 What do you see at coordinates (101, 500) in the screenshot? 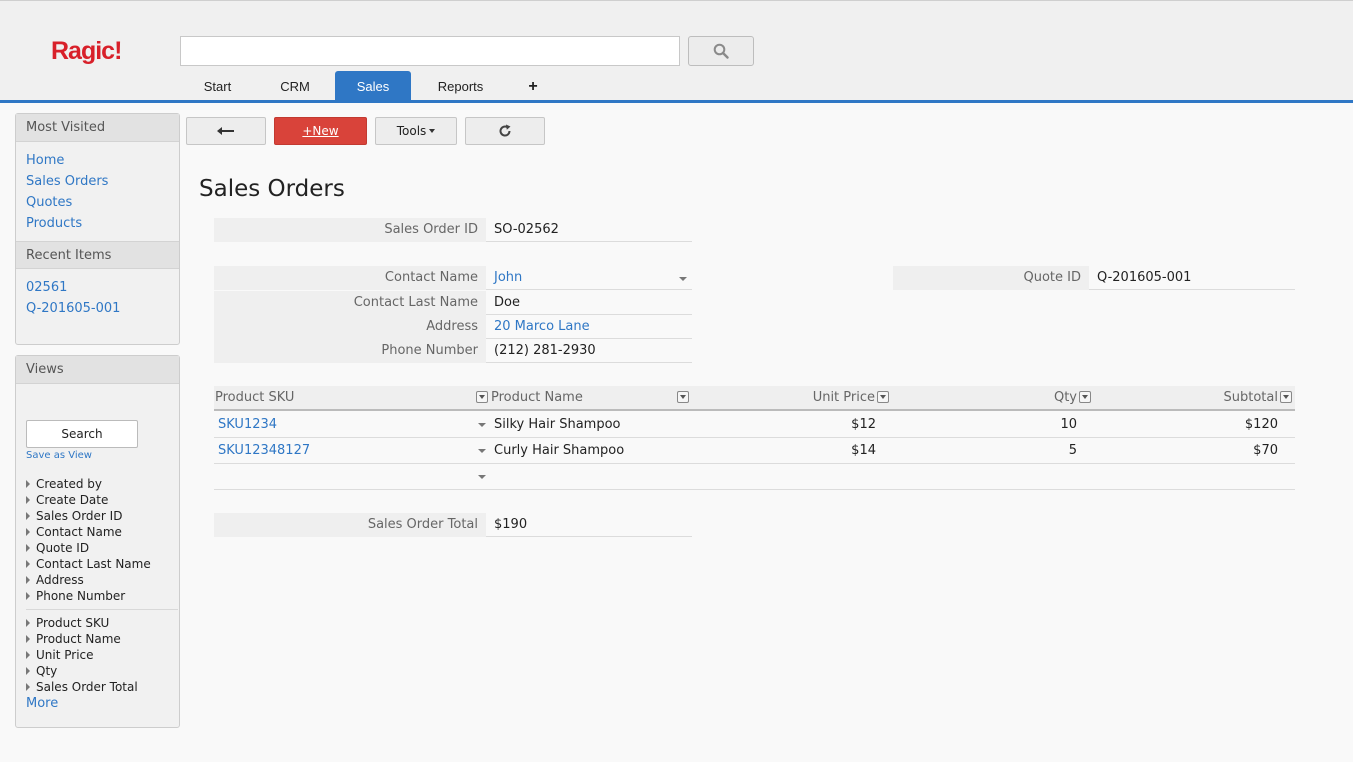
I see `view-field-item: Create Date` at bounding box center [101, 500].